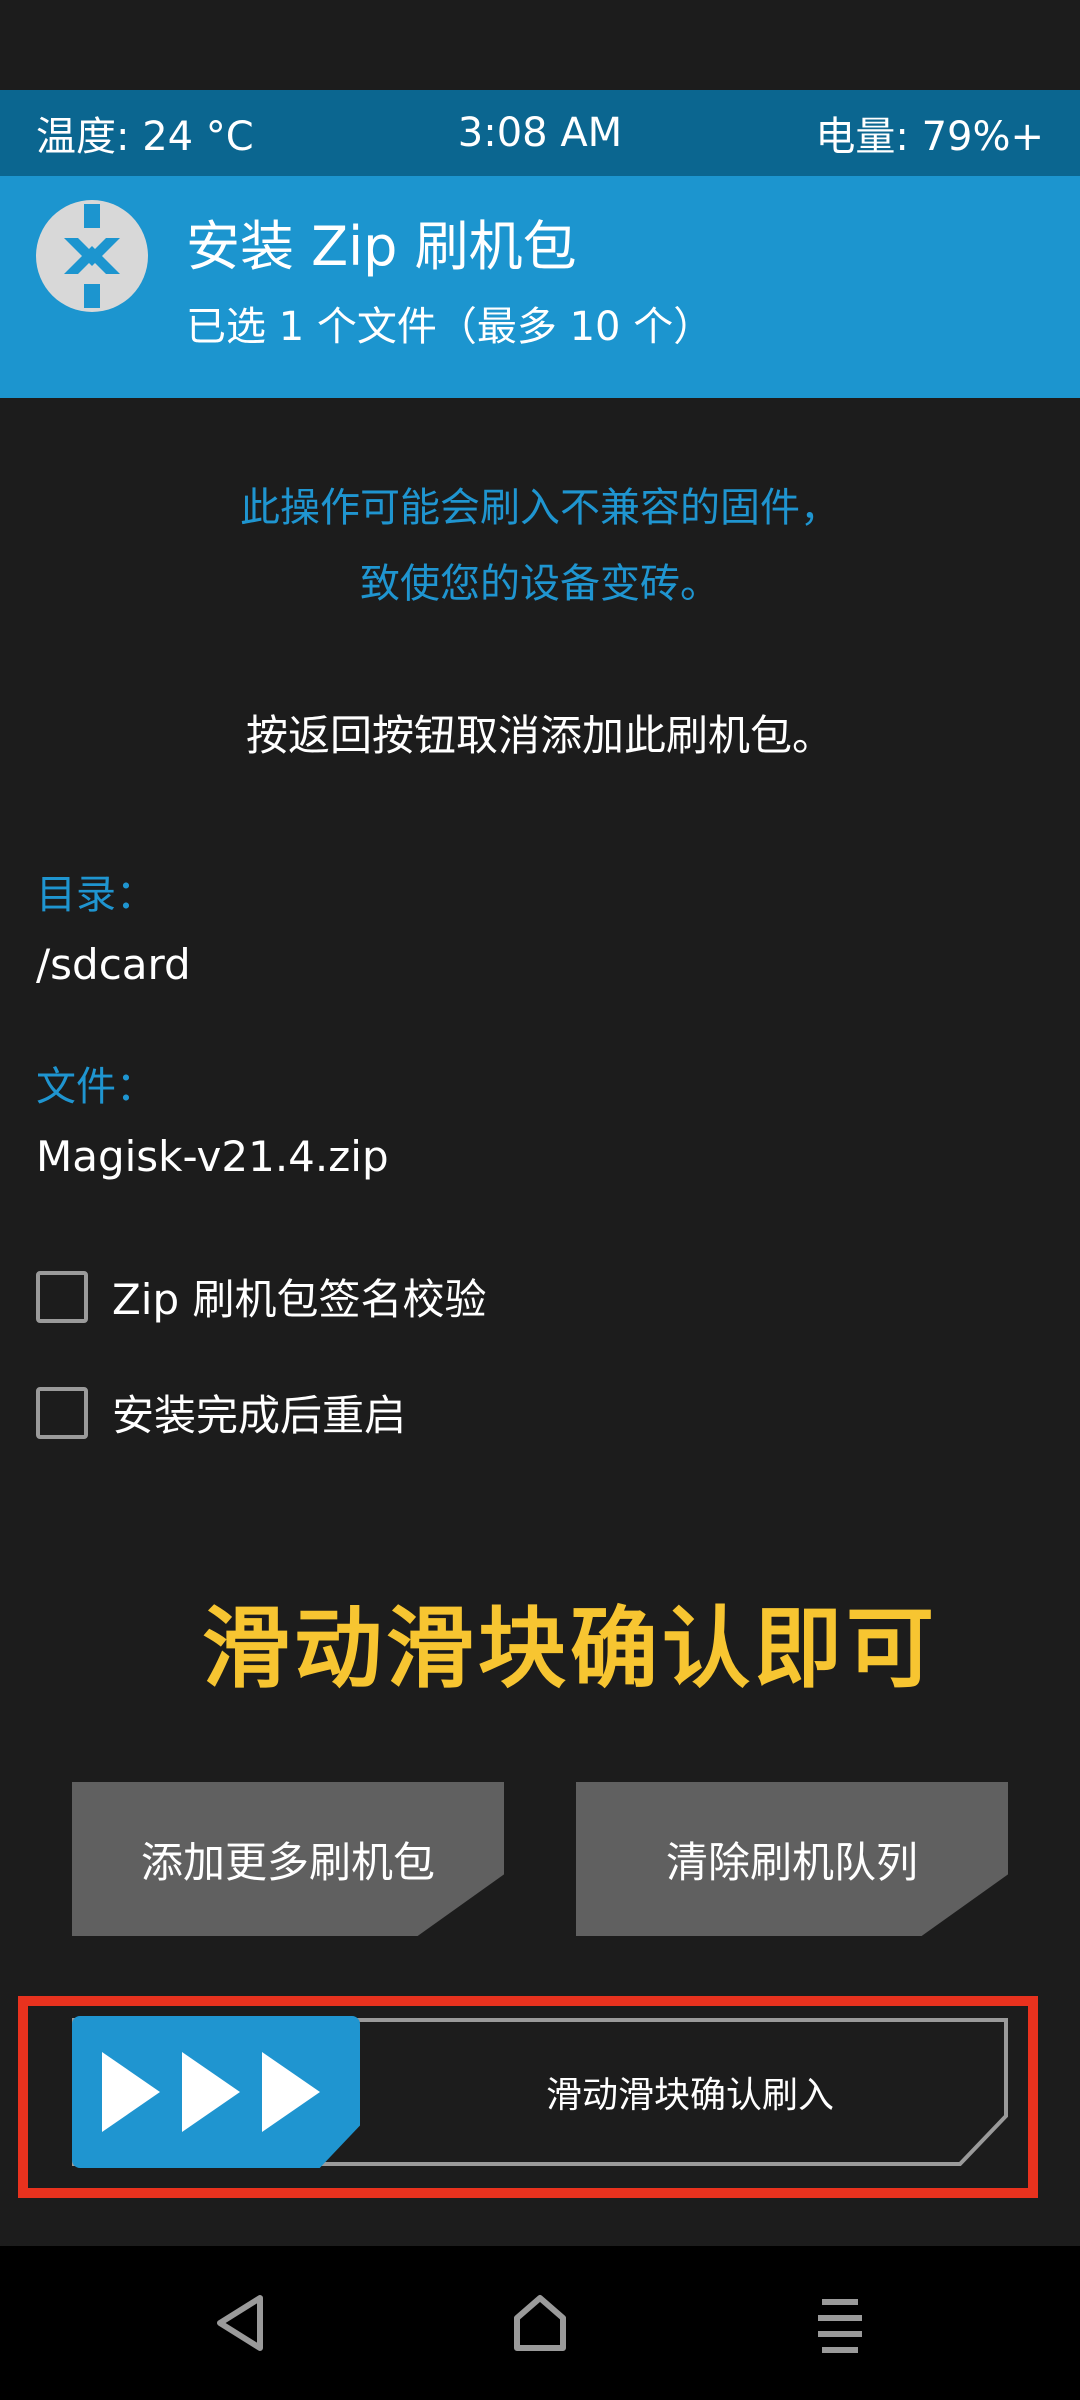  What do you see at coordinates (299, 1299) in the screenshot?
I see `zip-signature-label: Zip 刷机包签名校验` at bounding box center [299, 1299].